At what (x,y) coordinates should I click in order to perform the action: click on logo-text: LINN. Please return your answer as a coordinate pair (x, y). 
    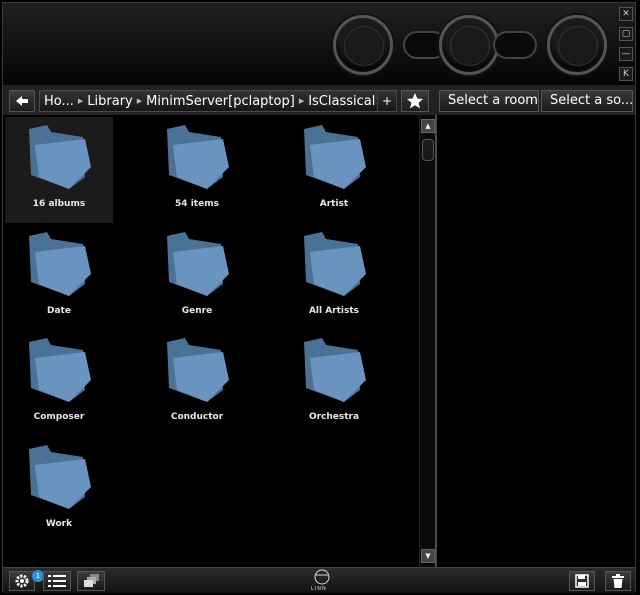
    Looking at the image, I should click on (319, 589).